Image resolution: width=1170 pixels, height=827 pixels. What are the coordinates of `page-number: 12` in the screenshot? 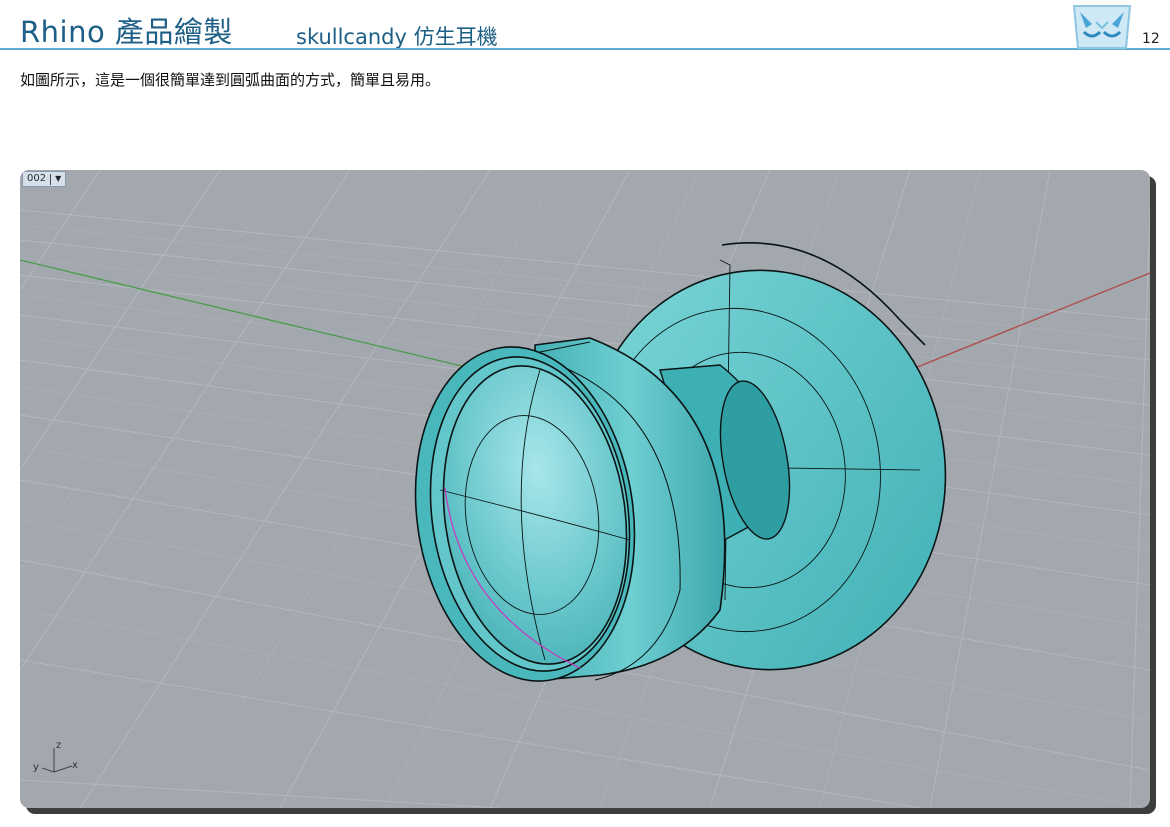 It's located at (1151, 39).